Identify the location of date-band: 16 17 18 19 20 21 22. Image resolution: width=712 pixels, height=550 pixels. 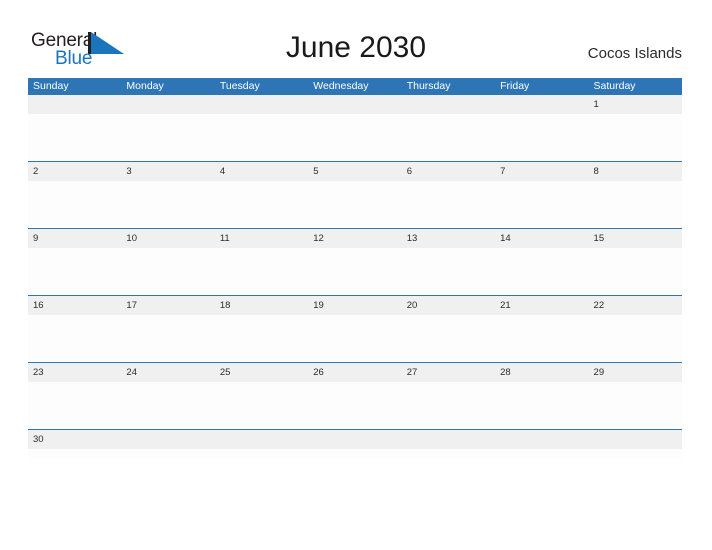
(355, 305).